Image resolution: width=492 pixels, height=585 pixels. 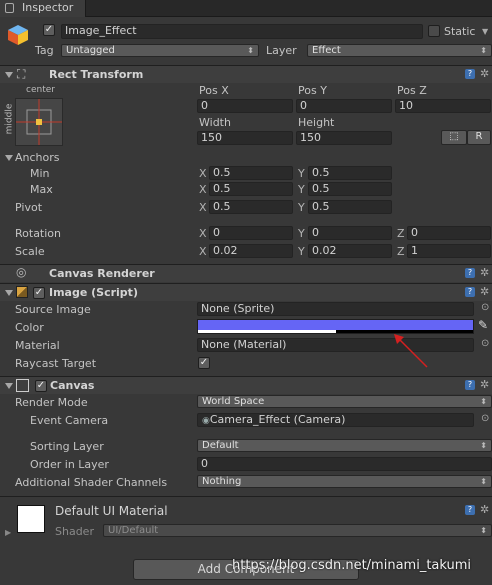 What do you see at coordinates (246, 273) in the screenshot?
I see `canvas-renderer-header: ◎ Canvas Renderer ? ✲` at bounding box center [246, 273].